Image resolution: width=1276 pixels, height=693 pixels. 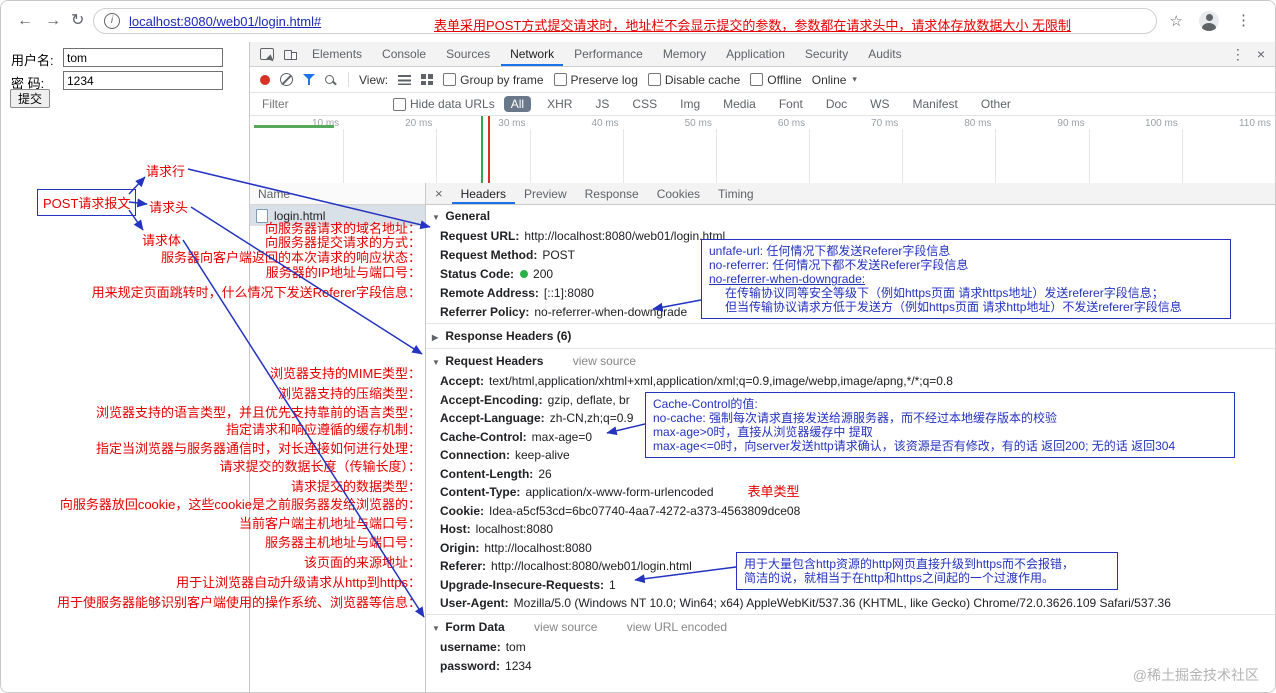 What do you see at coordinates (755, 54) in the screenshot?
I see `tab-application: Application` at bounding box center [755, 54].